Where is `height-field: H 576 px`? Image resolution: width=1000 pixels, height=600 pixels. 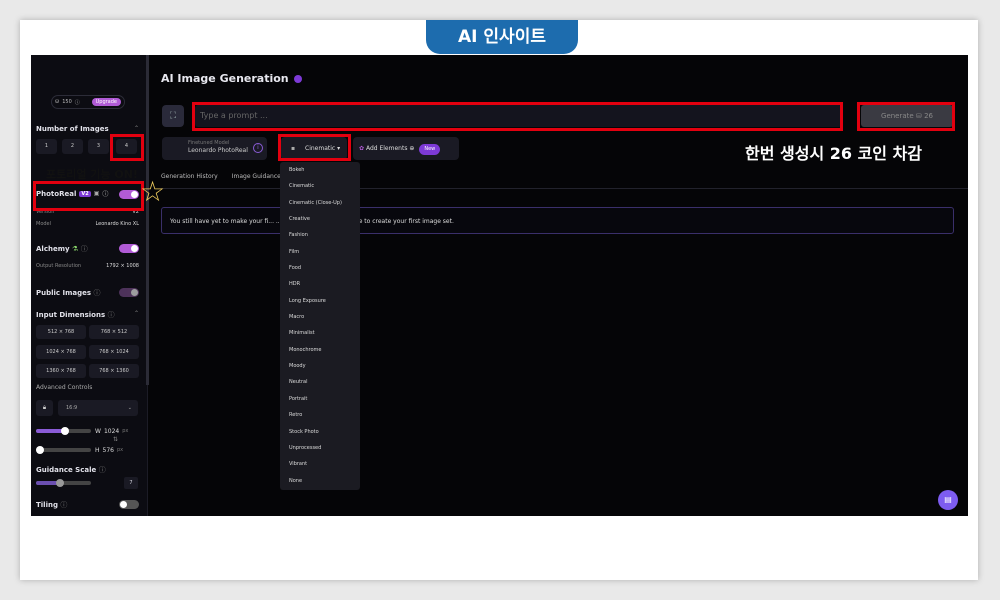
height-field: H 576 px is located at coordinates (115, 450).